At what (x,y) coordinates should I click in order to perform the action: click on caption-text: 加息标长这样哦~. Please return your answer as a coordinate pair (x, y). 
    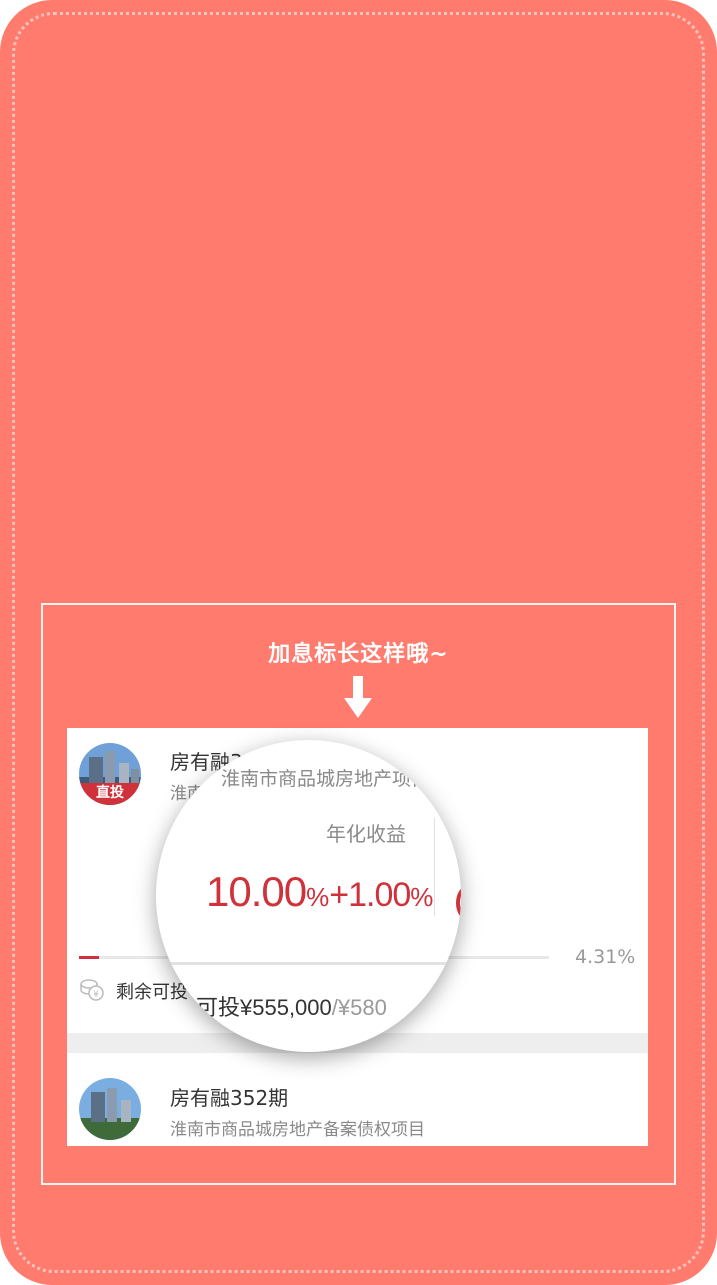
    Looking at the image, I should click on (358, 654).